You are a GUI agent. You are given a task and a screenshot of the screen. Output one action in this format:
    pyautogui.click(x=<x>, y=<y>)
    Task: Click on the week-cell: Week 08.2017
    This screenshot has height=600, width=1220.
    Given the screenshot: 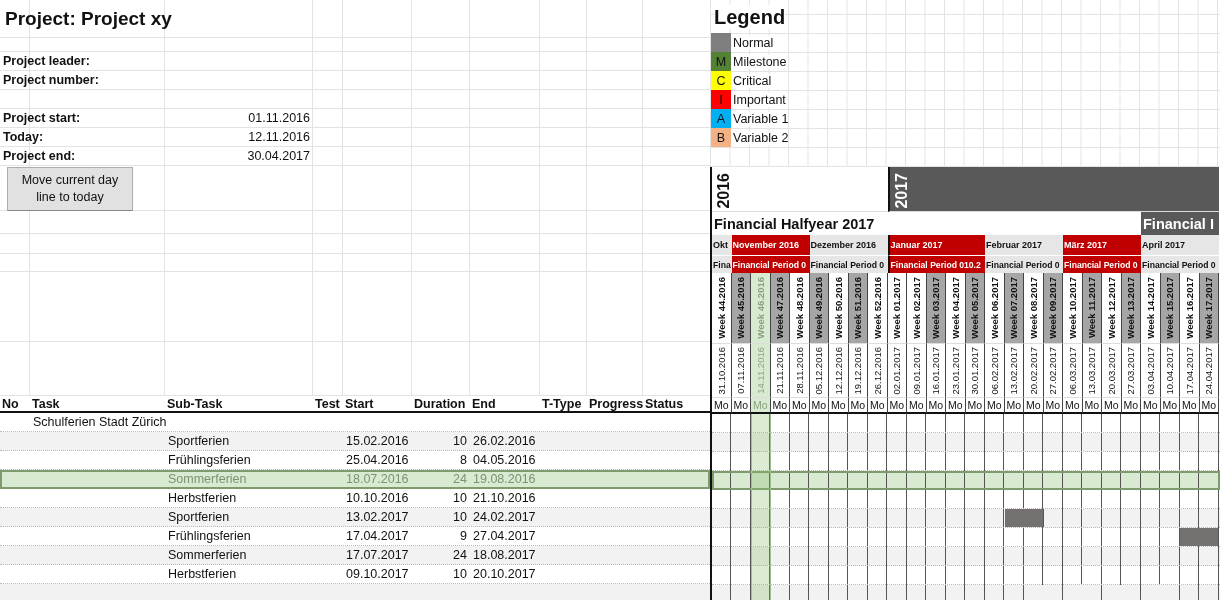 What is the action you would take?
    pyautogui.click(x=1034, y=308)
    